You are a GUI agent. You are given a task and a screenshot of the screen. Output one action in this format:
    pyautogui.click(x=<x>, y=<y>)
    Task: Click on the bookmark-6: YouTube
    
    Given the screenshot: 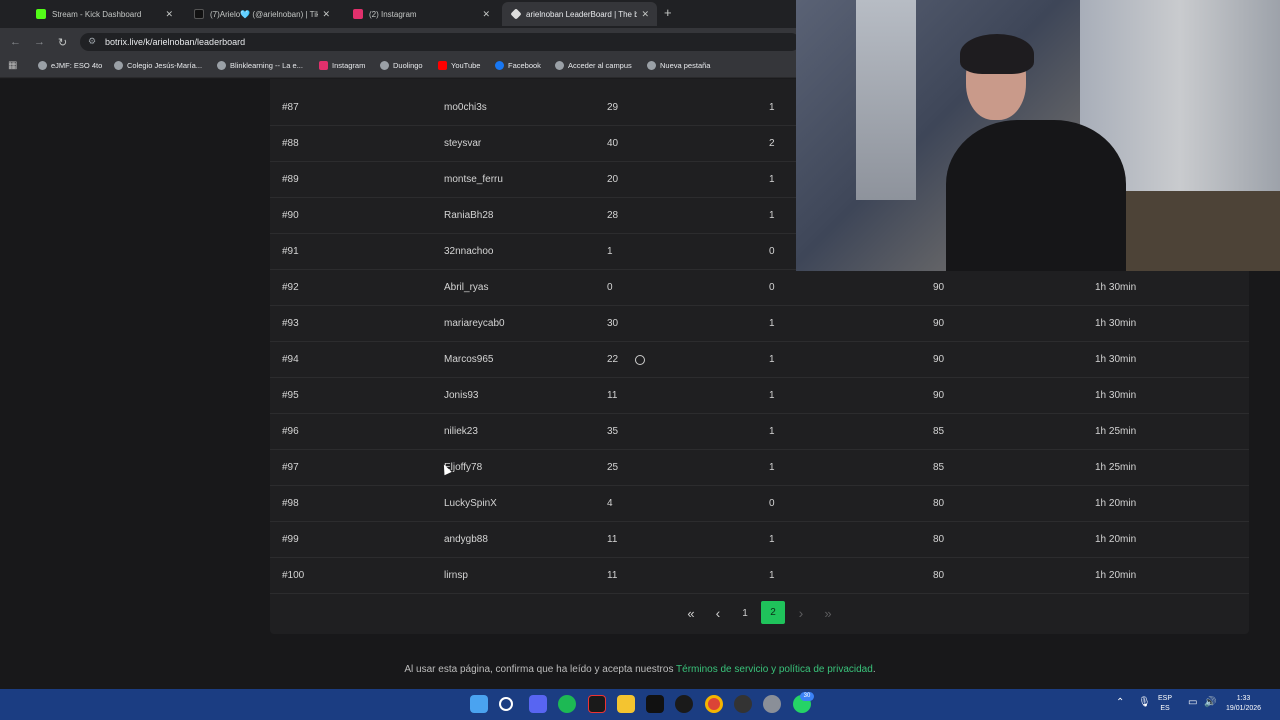 What is the action you would take?
    pyautogui.click(x=459, y=65)
    